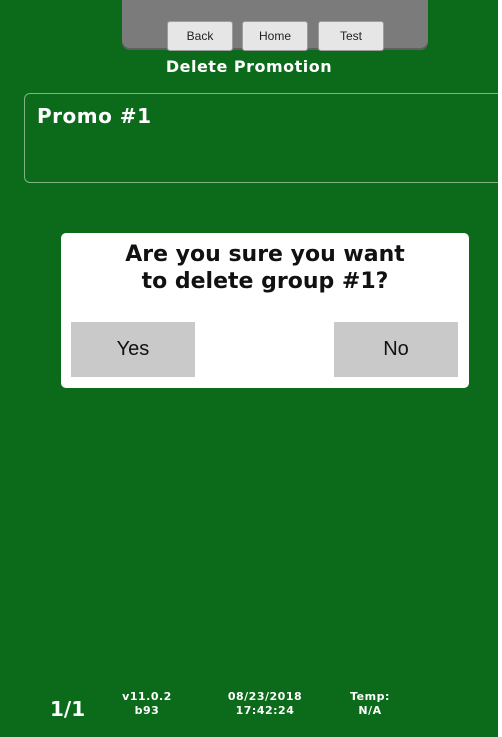 This screenshot has height=737, width=502. Describe the element at coordinates (351, 36) in the screenshot. I see `test-button: Test` at that location.